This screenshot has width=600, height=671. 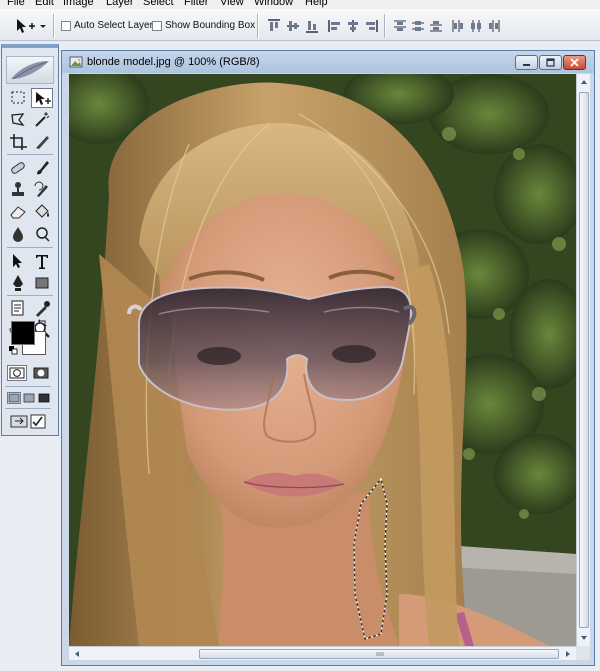 I want to click on distribute-hcenter-button, so click(x=476, y=26).